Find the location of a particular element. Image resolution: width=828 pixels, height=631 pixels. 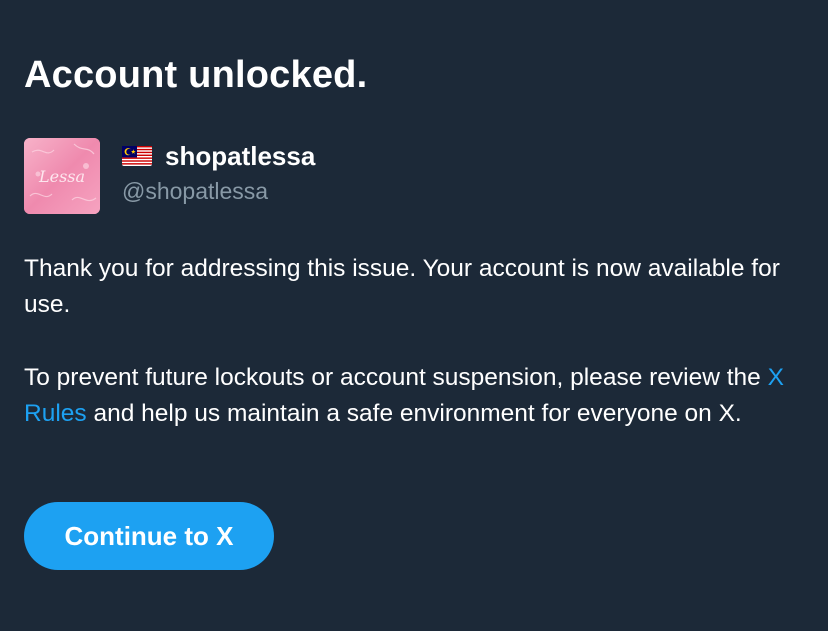

account-card: Lessa shopatlessa @shopatlessa is located at coordinates (324, 176).